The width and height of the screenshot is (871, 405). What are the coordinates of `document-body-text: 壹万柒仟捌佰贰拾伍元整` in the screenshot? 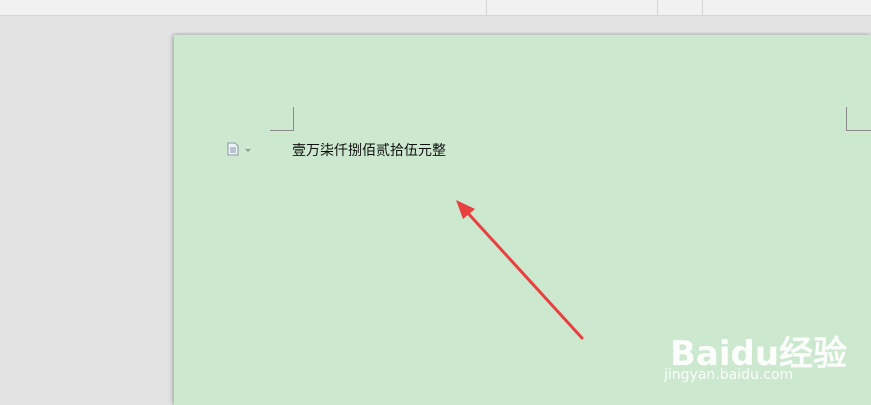 It's located at (369, 151).